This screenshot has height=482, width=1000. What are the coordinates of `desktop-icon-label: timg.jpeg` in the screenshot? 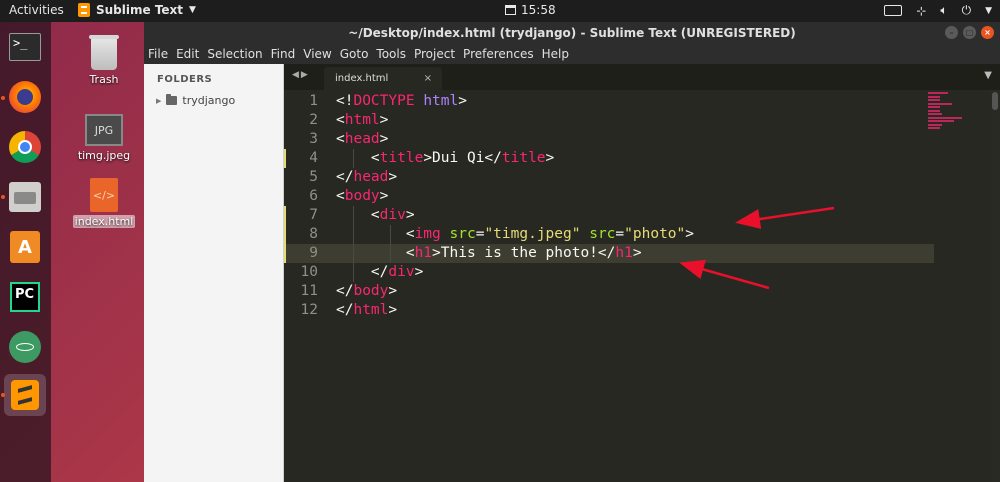 It's located at (104, 155).